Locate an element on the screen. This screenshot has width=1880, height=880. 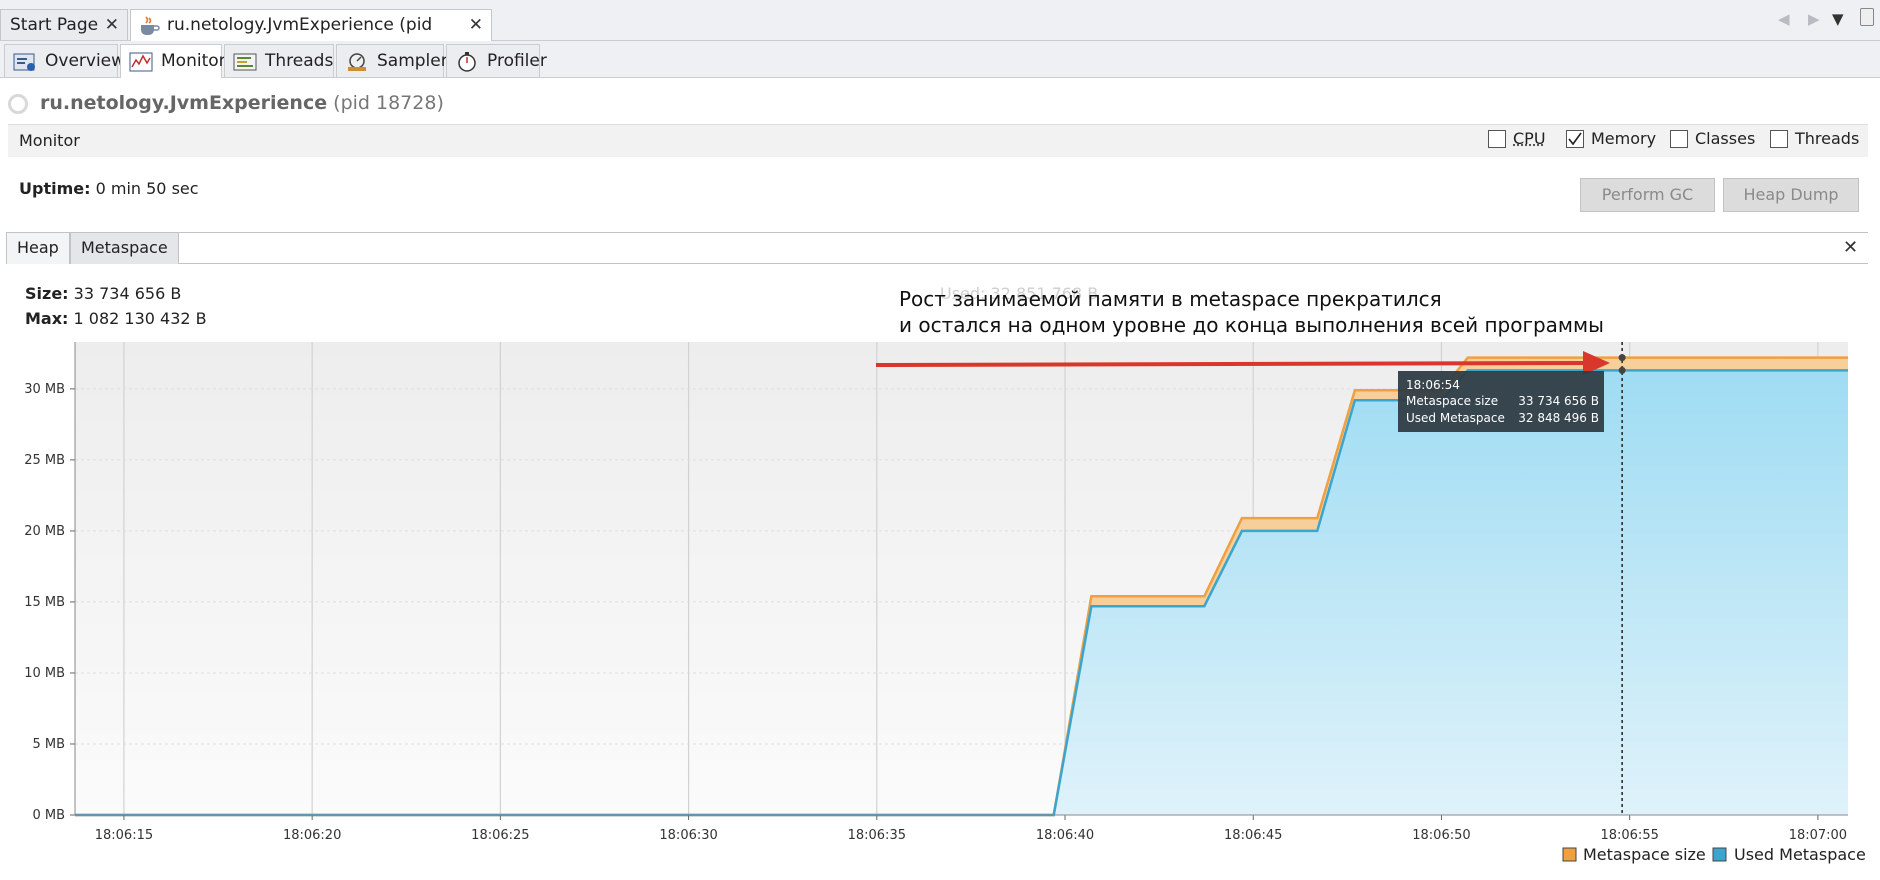
checkmark-icon is located at coordinates (1575, 139).